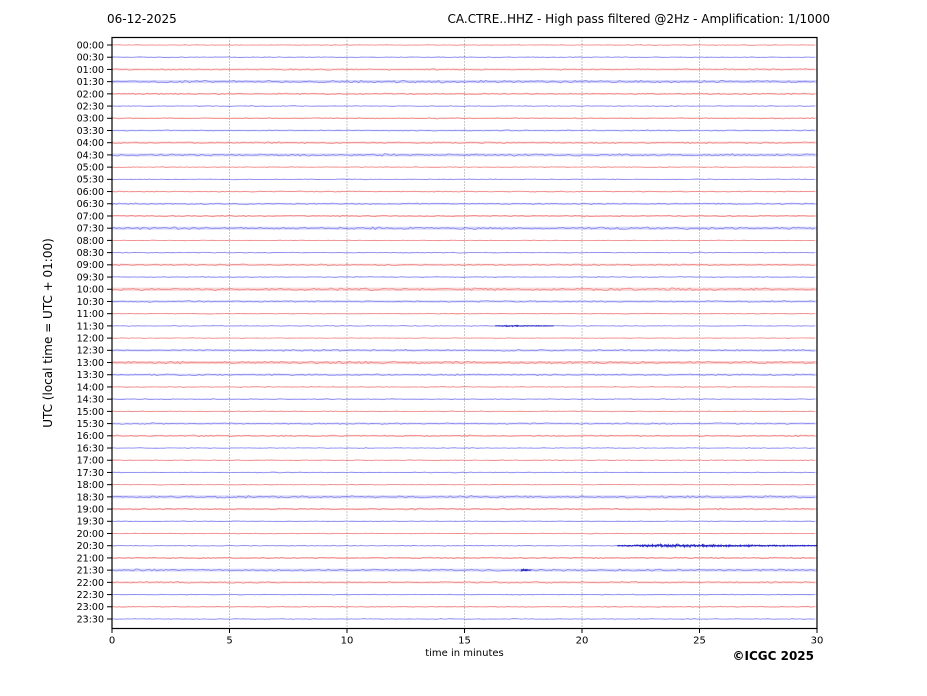  Describe the element at coordinates (90, 583) in the screenshot. I see `y-tick-label: 22:00` at that location.